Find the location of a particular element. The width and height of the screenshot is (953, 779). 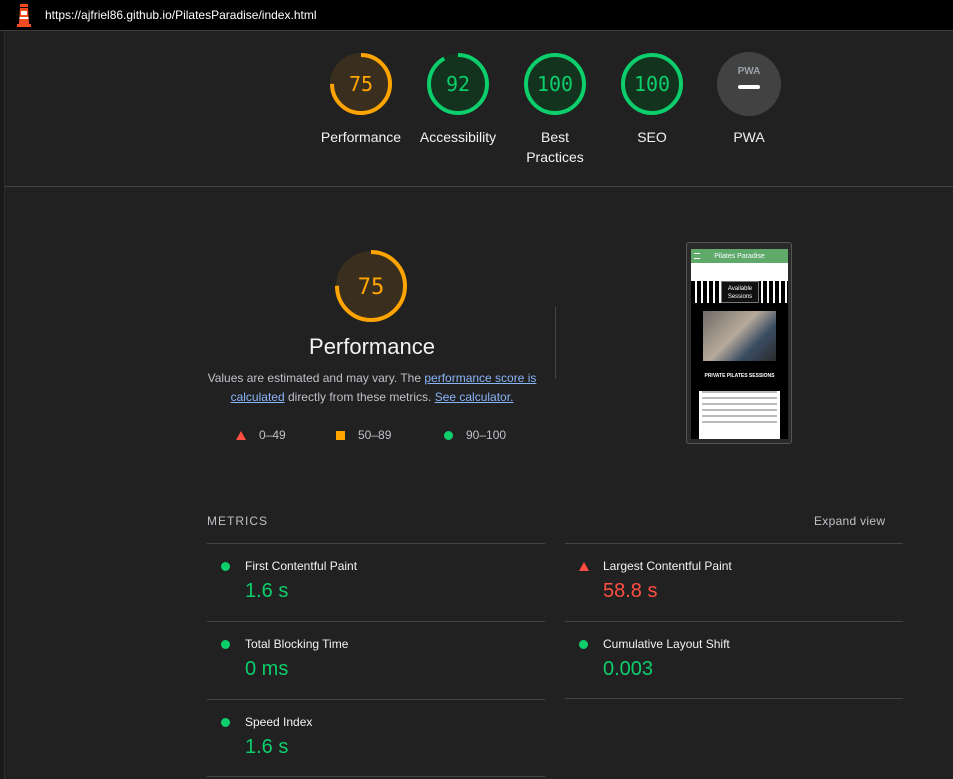

circle-icon is located at coordinates (448, 435).